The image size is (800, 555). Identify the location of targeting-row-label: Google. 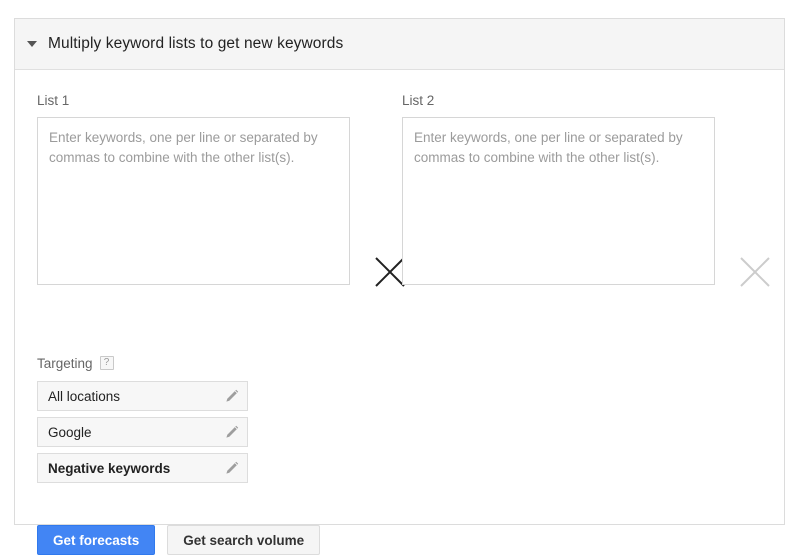
(70, 432).